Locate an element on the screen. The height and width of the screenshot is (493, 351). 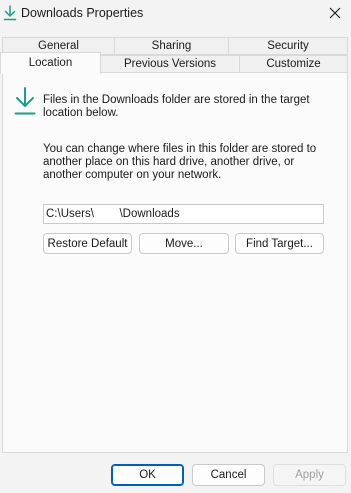
cancel-button: Cancel is located at coordinates (228, 475).